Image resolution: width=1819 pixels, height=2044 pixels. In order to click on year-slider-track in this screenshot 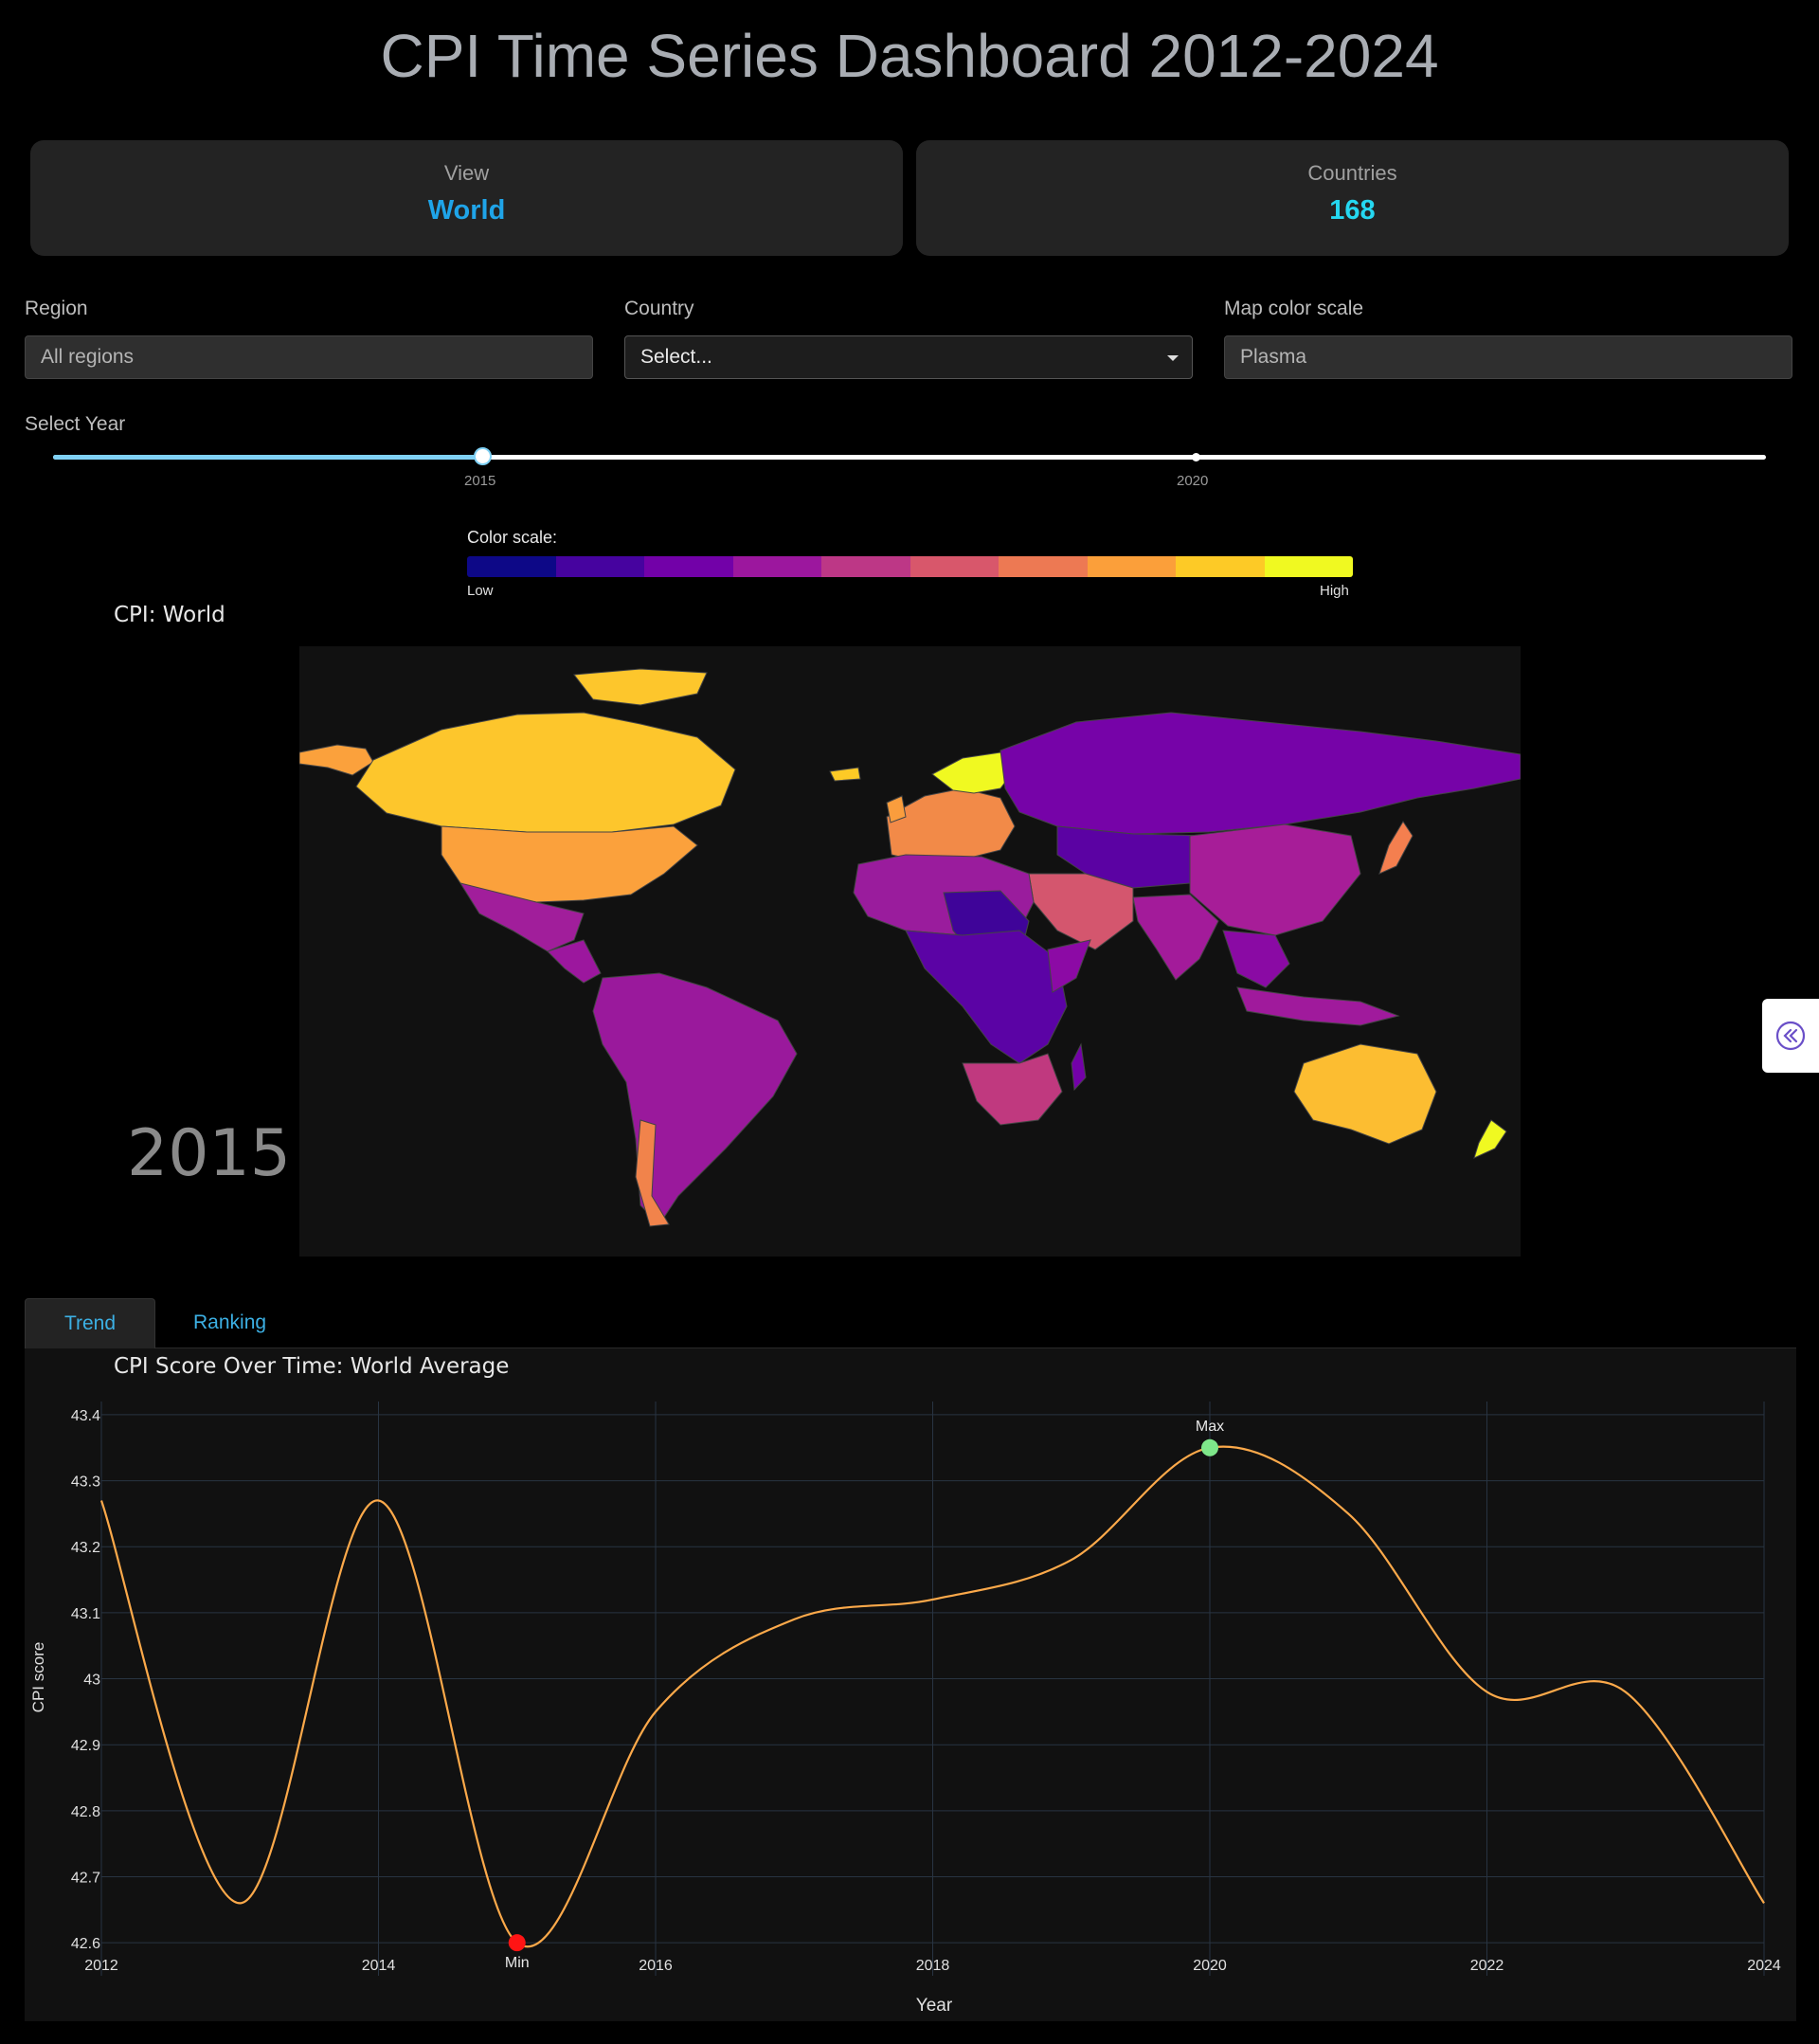, I will do `click(909, 458)`.